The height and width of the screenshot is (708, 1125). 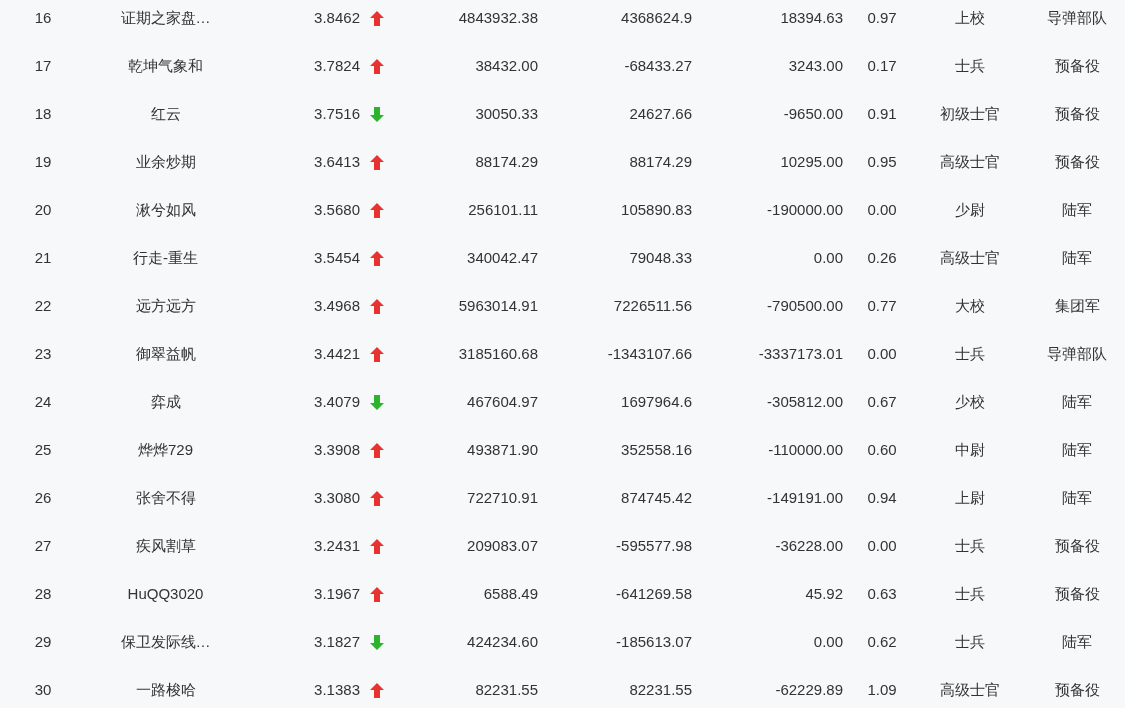 I want to click on user-name: 张舍不得, so click(x=165, y=497).